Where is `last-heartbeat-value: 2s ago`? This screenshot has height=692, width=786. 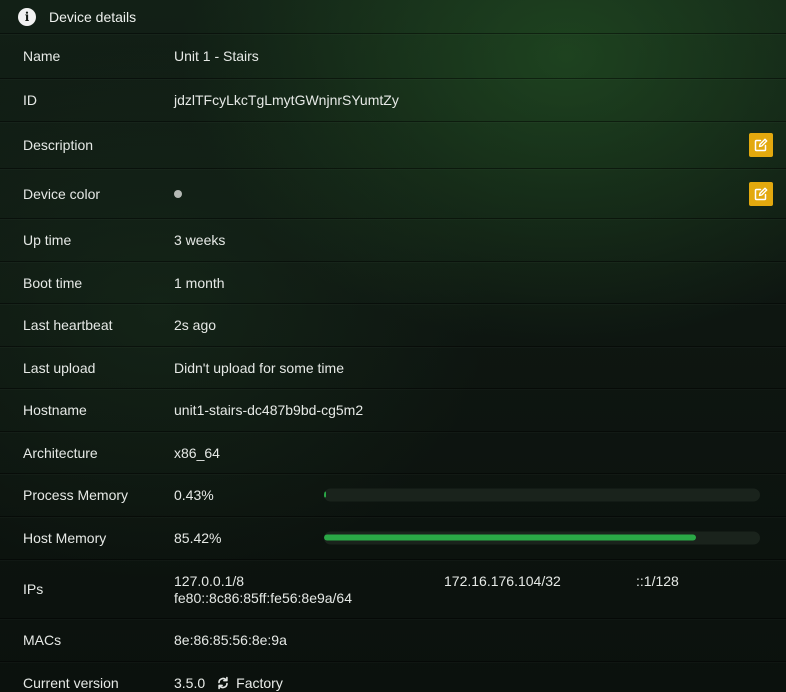
last-heartbeat-value: 2s ago is located at coordinates (195, 325).